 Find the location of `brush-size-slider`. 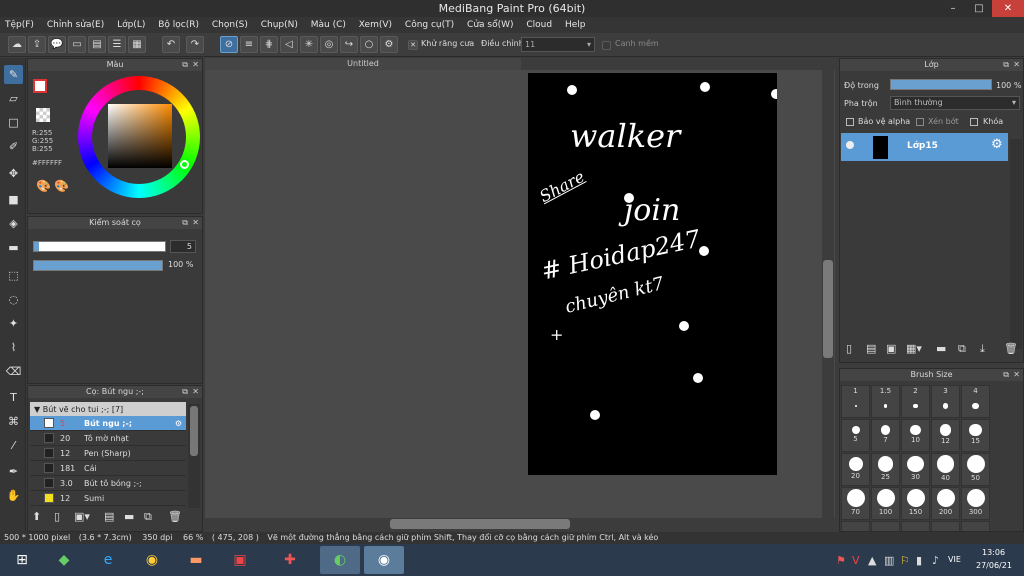

brush-size-slider is located at coordinates (99, 246).